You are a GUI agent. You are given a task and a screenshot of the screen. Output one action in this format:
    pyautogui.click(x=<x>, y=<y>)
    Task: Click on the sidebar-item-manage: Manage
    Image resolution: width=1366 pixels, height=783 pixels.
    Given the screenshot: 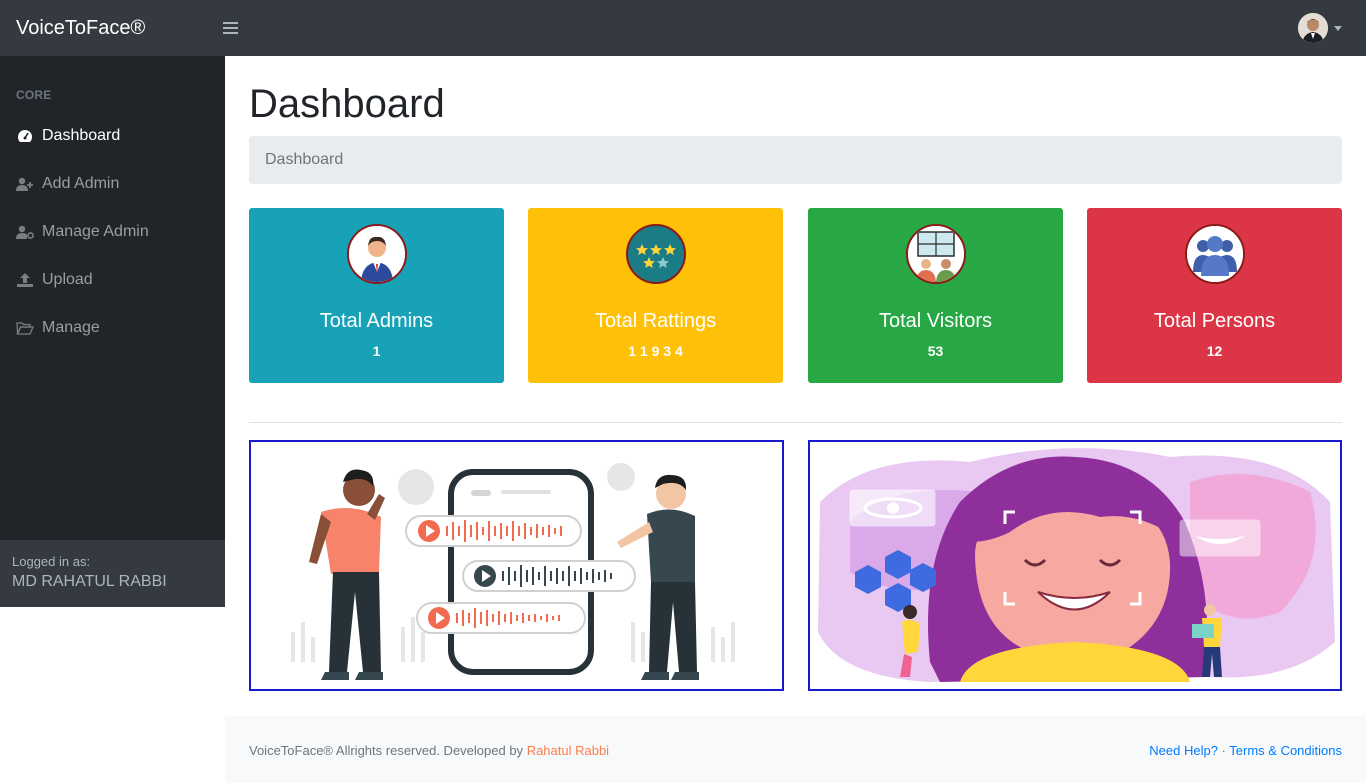 What is the action you would take?
    pyautogui.click(x=112, y=328)
    